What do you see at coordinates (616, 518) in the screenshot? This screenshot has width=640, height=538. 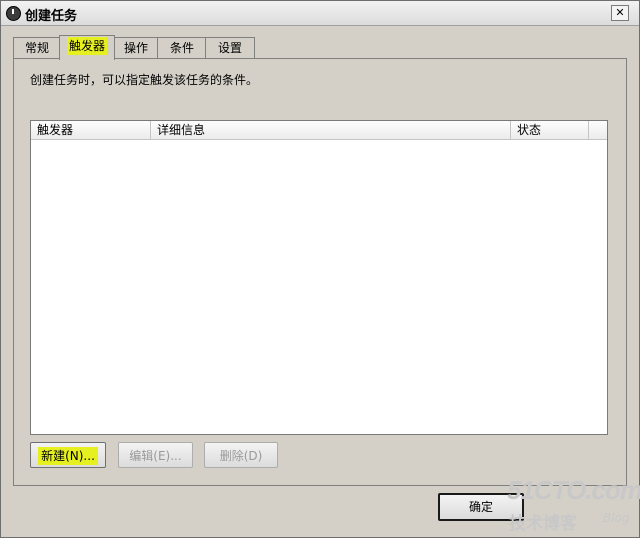 I see `watermark-blog: Blog` at bounding box center [616, 518].